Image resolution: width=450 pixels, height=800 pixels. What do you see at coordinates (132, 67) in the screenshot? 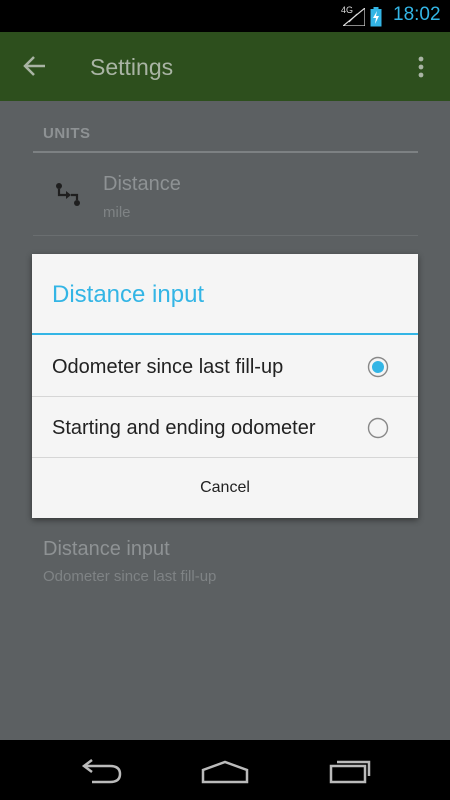
I see `page-title: Settings` at bounding box center [132, 67].